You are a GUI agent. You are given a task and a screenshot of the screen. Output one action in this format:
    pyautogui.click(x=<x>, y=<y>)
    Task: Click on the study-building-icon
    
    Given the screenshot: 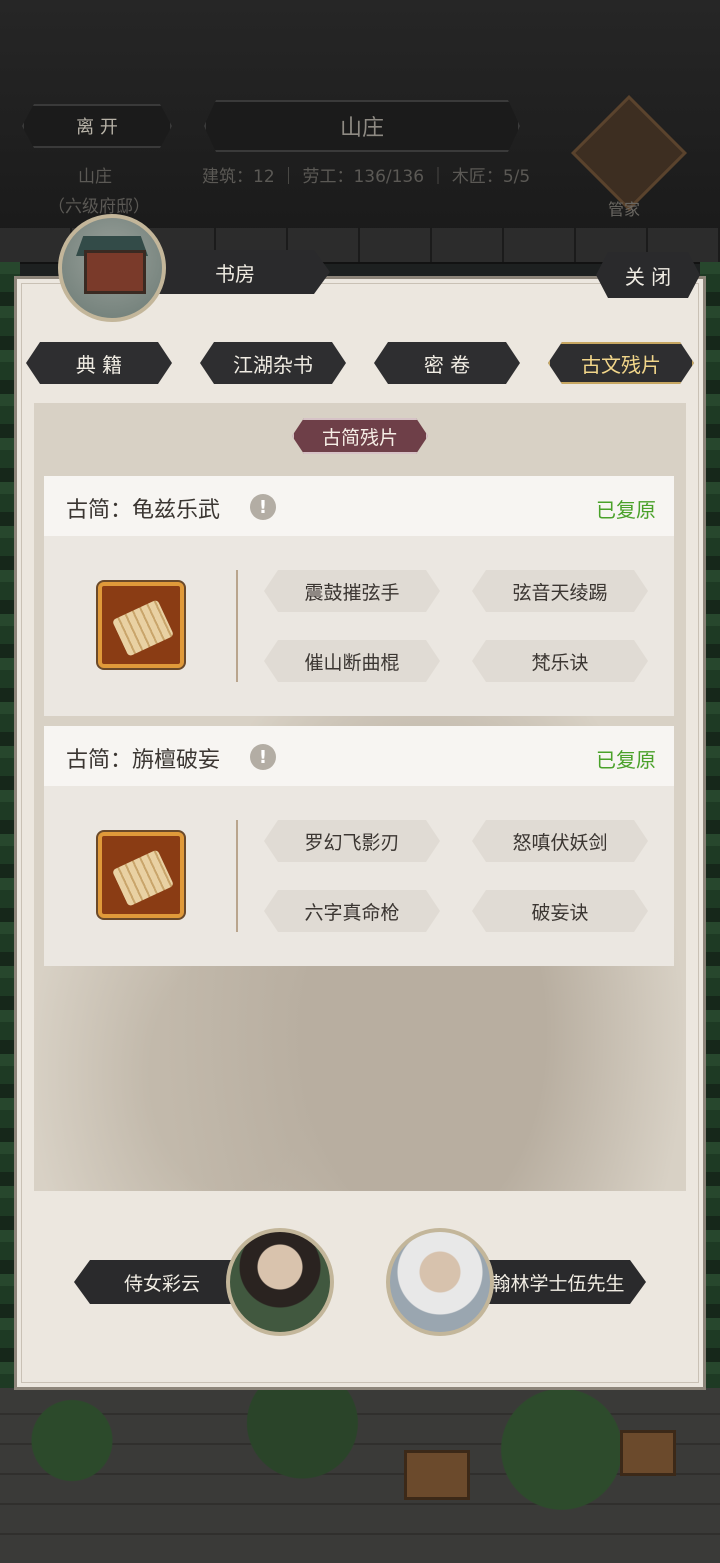 What is the action you would take?
    pyautogui.click(x=112, y=268)
    